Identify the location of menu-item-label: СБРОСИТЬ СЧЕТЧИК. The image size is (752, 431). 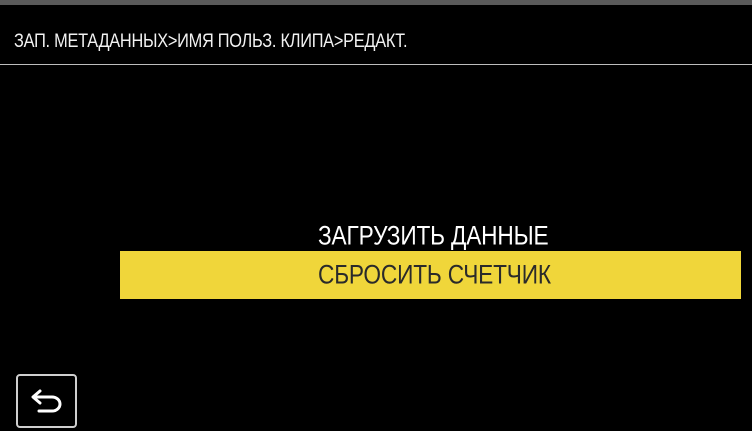
(434, 274).